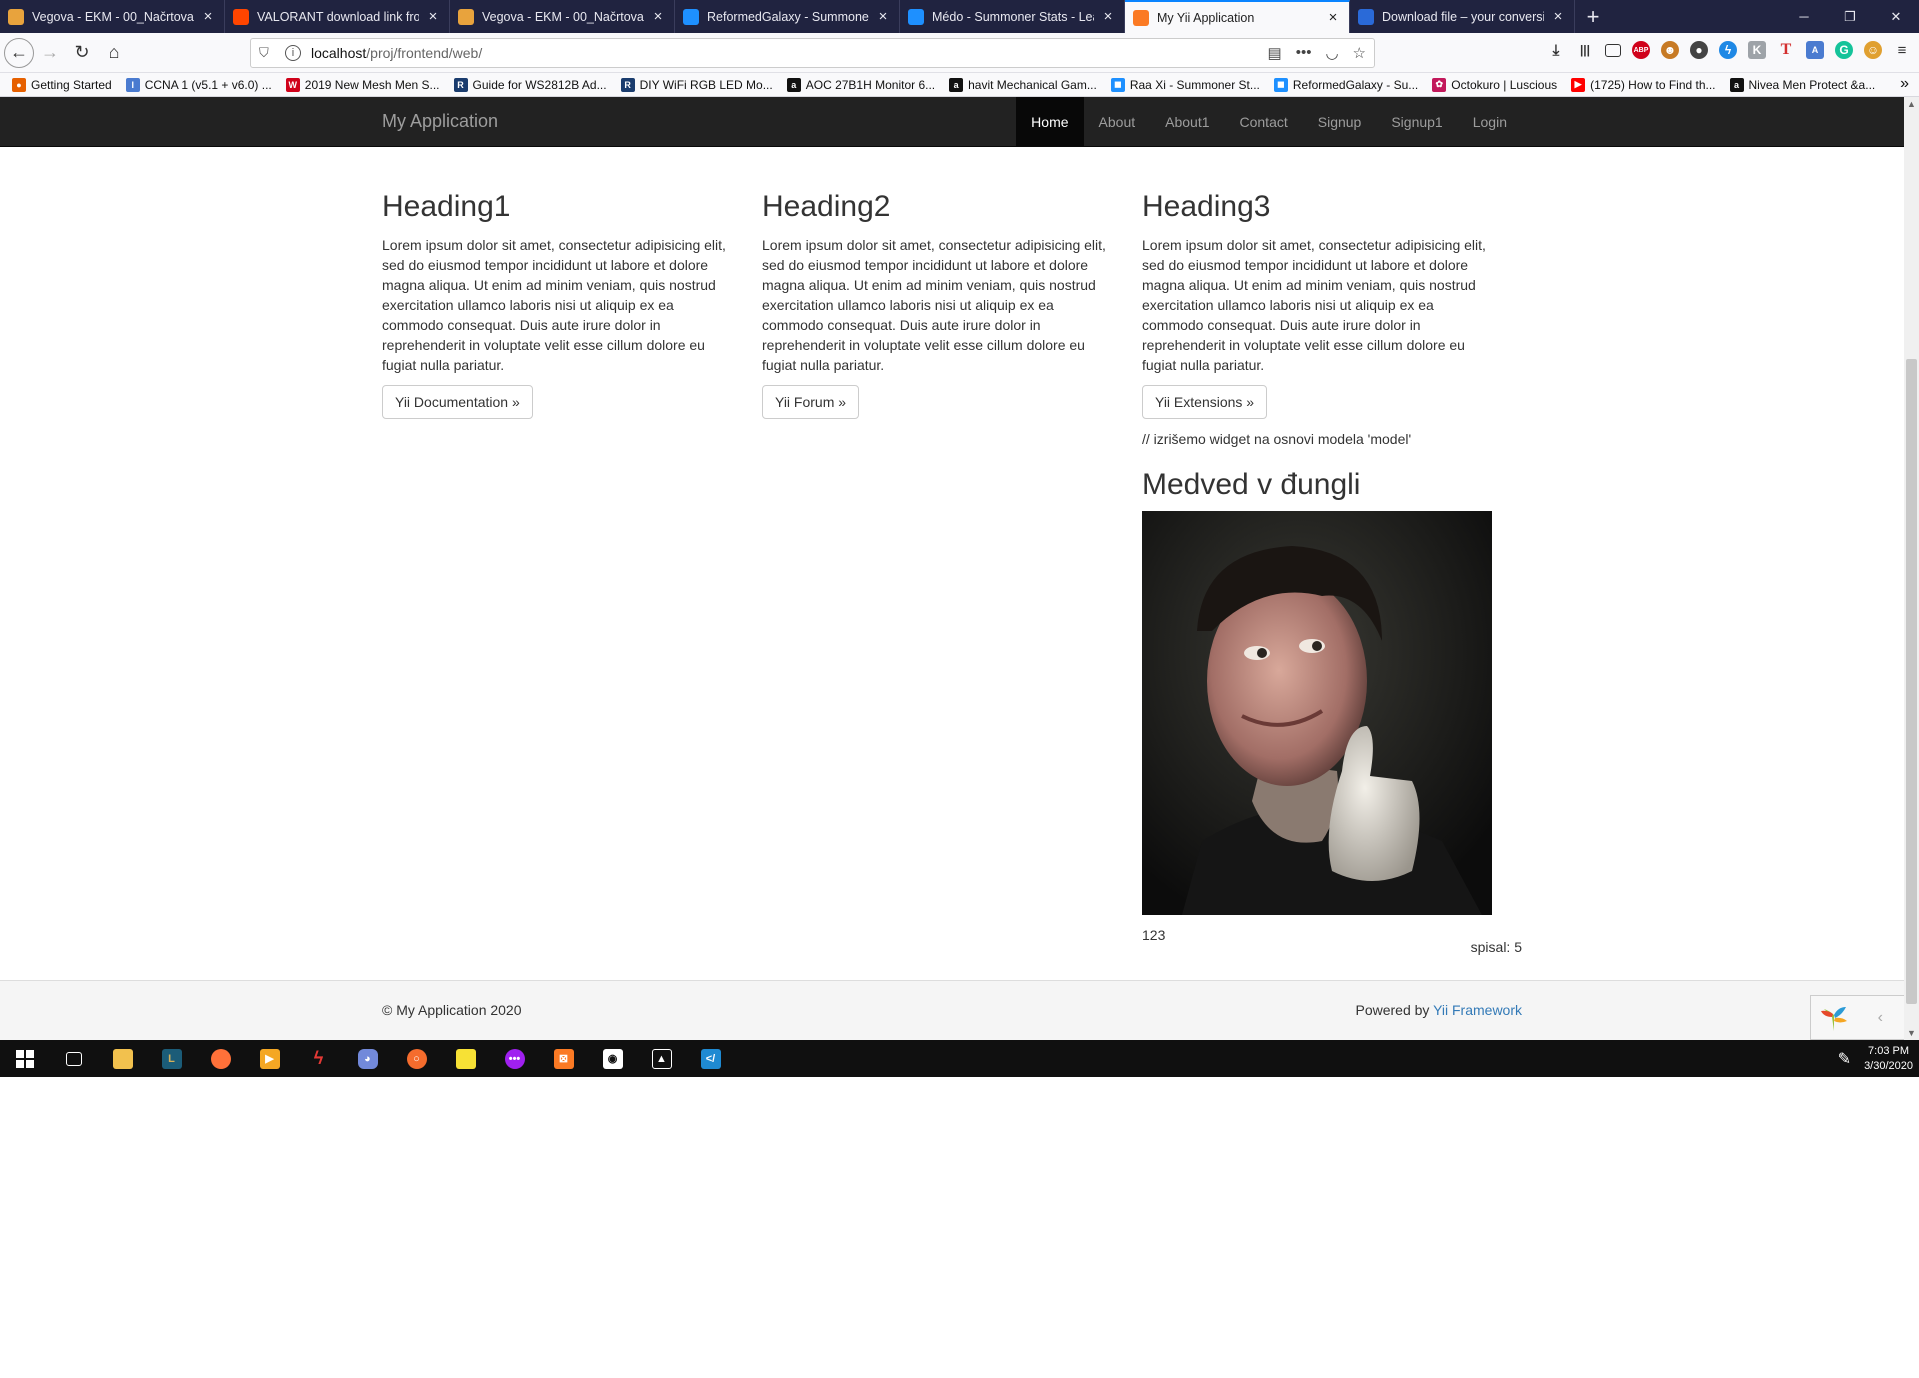 The width and height of the screenshot is (1919, 1378). Describe the element at coordinates (563, 1058) in the screenshot. I see `taskbar-xampp: ⊠` at that location.